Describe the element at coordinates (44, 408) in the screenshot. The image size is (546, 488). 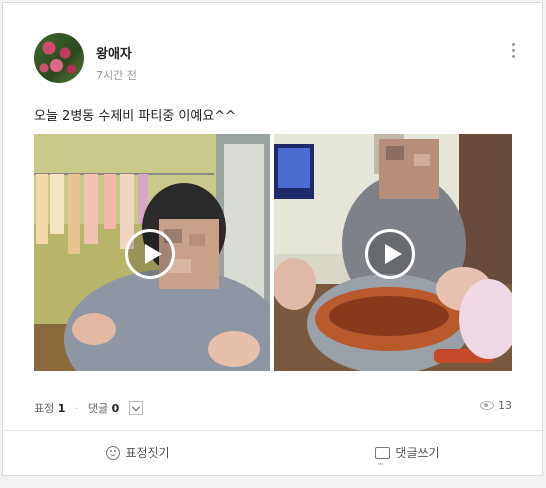
I see `reaction-label: 표정` at that location.